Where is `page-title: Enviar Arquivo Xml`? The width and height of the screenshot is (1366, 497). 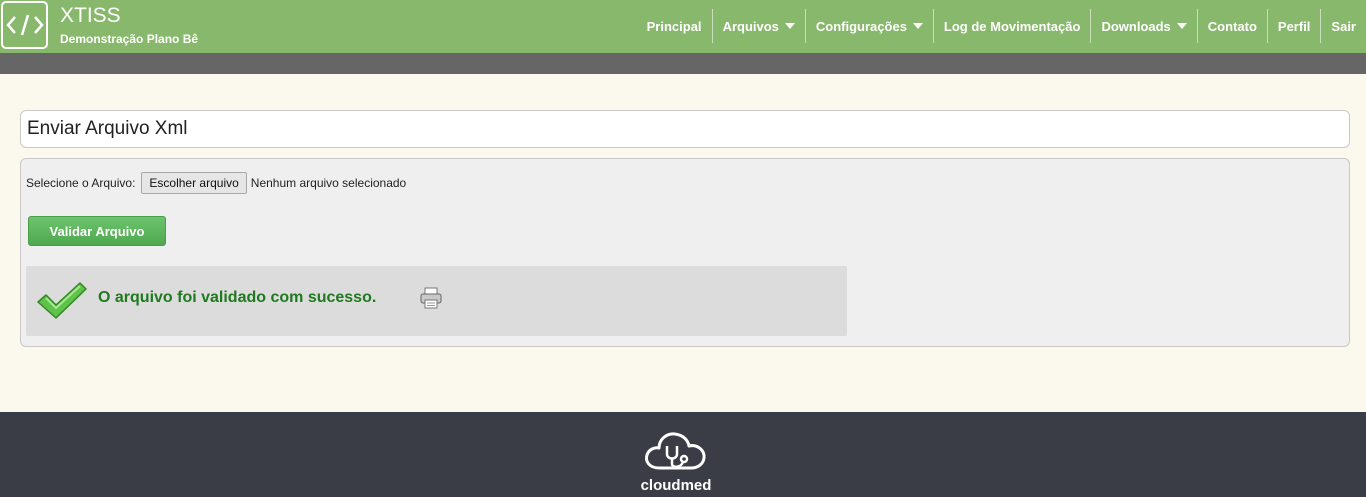 page-title: Enviar Arquivo Xml is located at coordinates (685, 129).